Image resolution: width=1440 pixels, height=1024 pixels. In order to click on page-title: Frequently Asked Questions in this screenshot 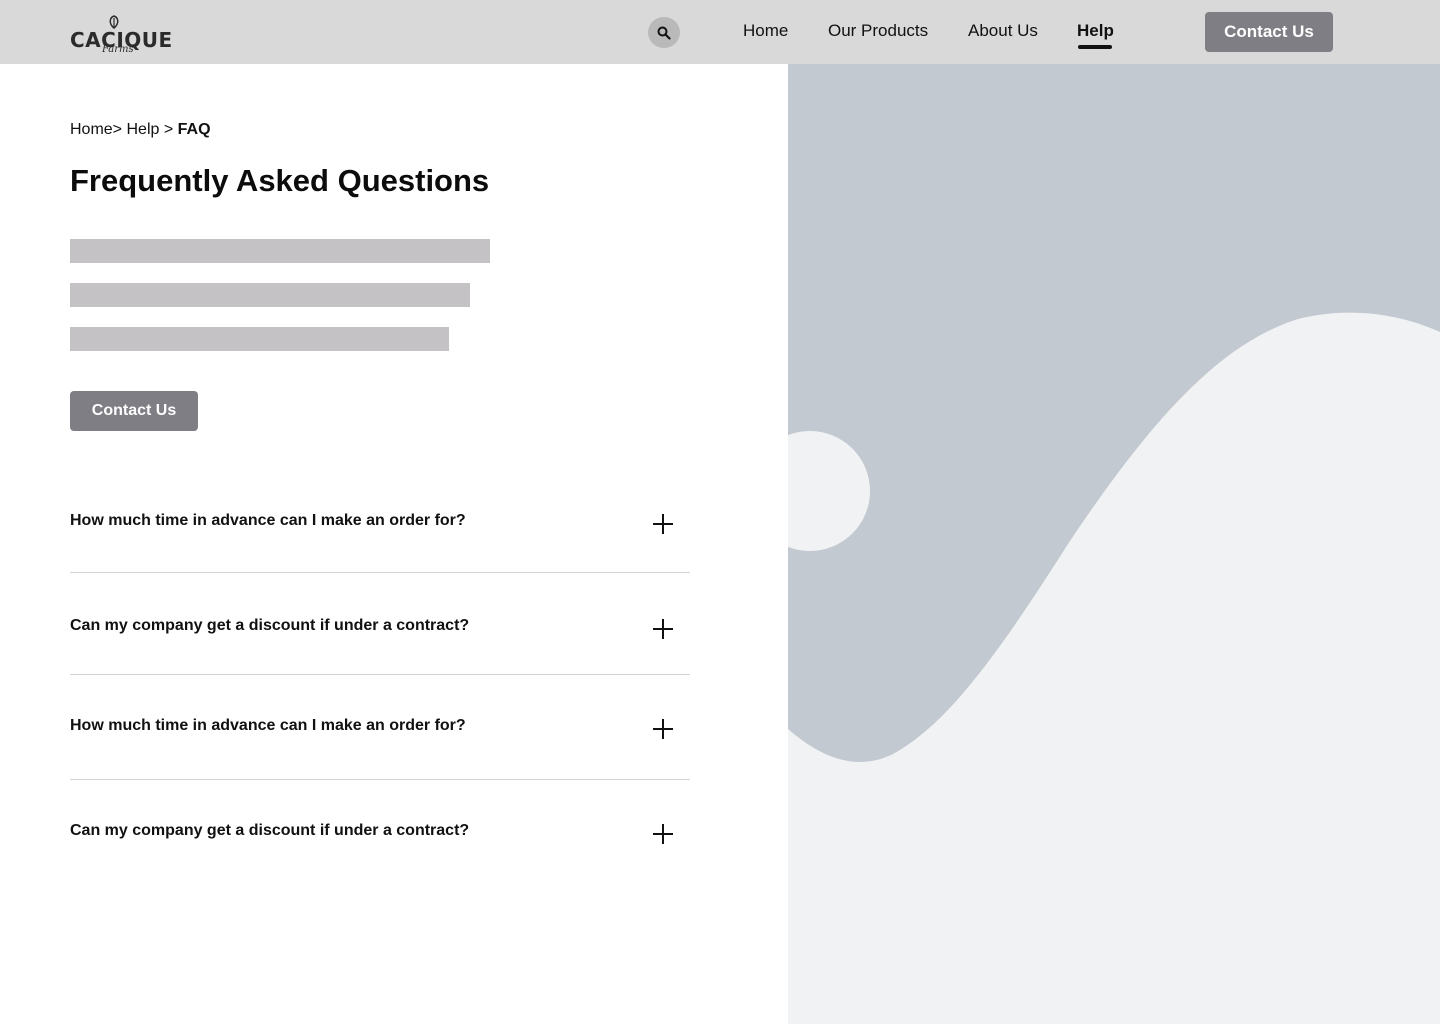, I will do `click(280, 180)`.